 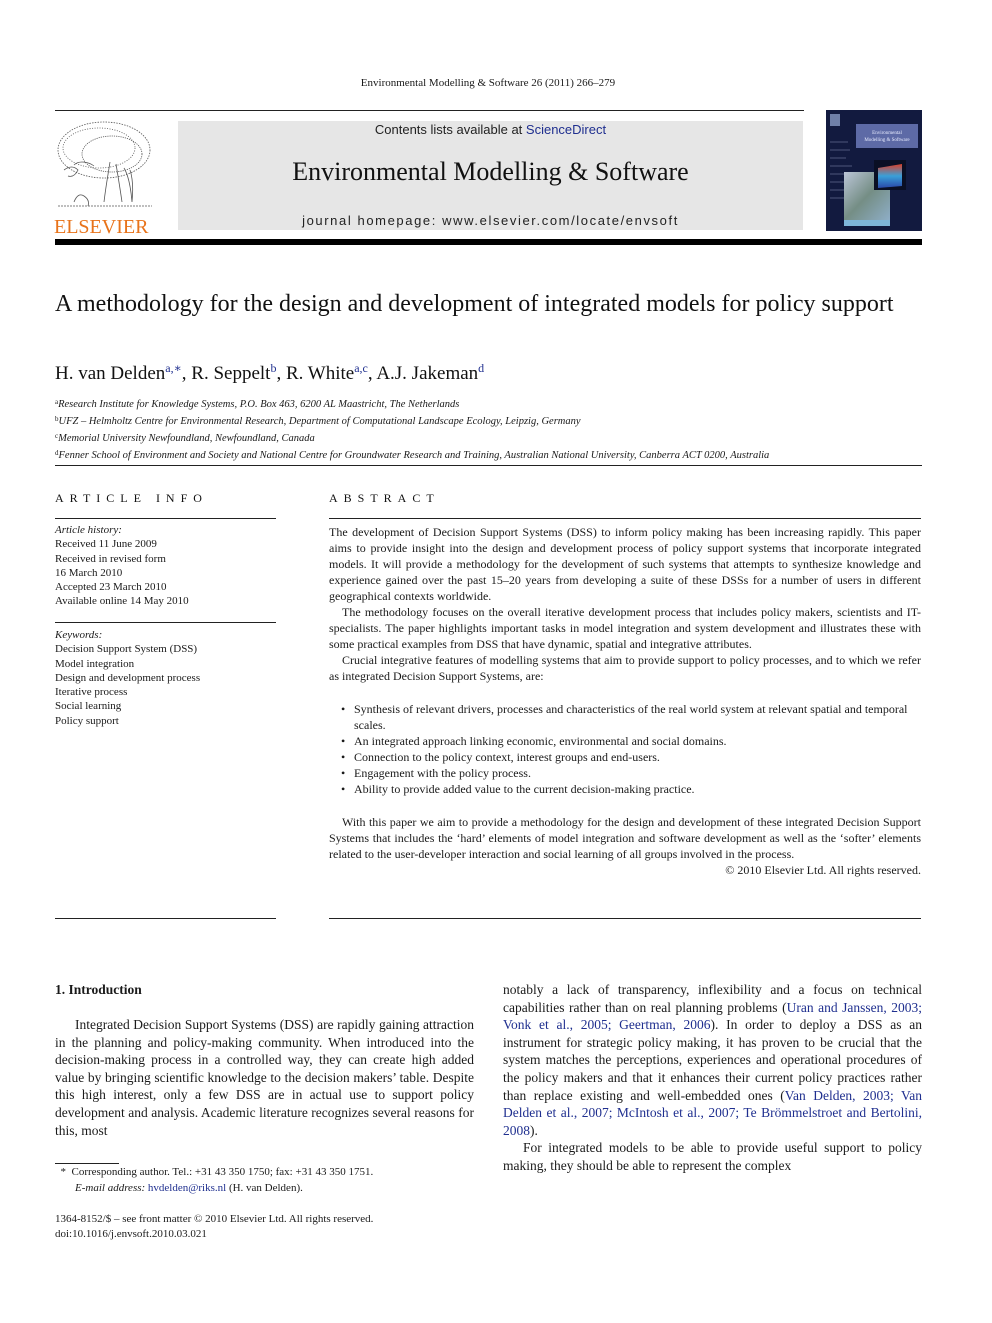 I want to click on email-link: hvdelden@riks.nl, so click(x=187, y=1188).